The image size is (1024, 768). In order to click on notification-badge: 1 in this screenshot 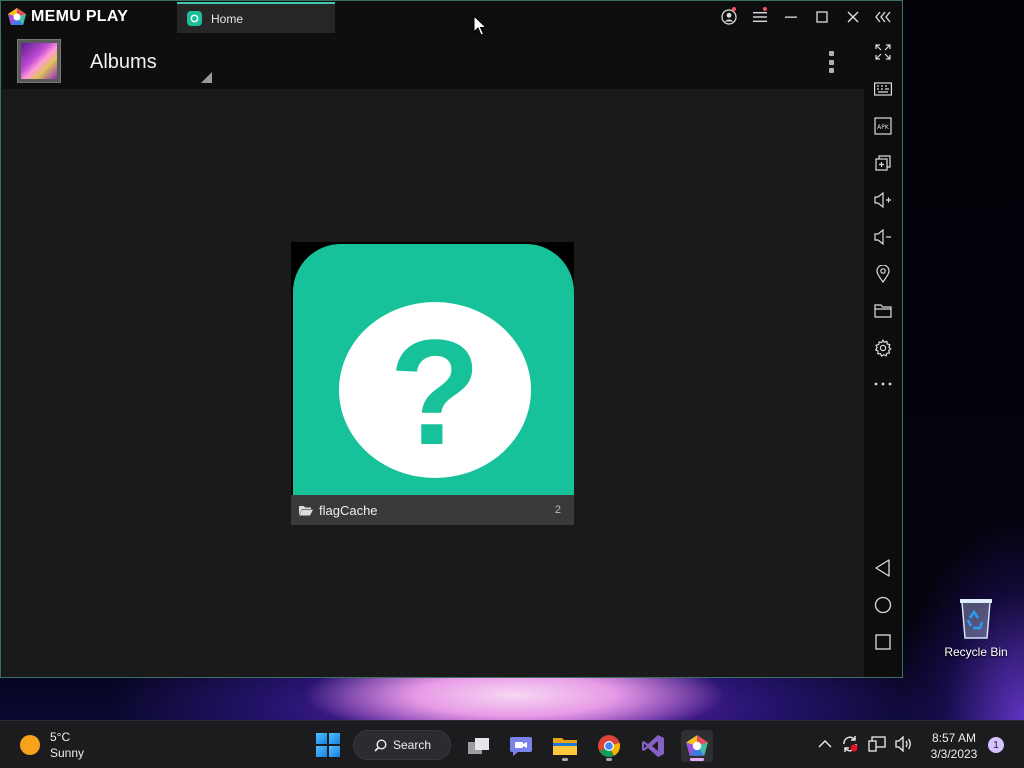, I will do `click(996, 745)`.